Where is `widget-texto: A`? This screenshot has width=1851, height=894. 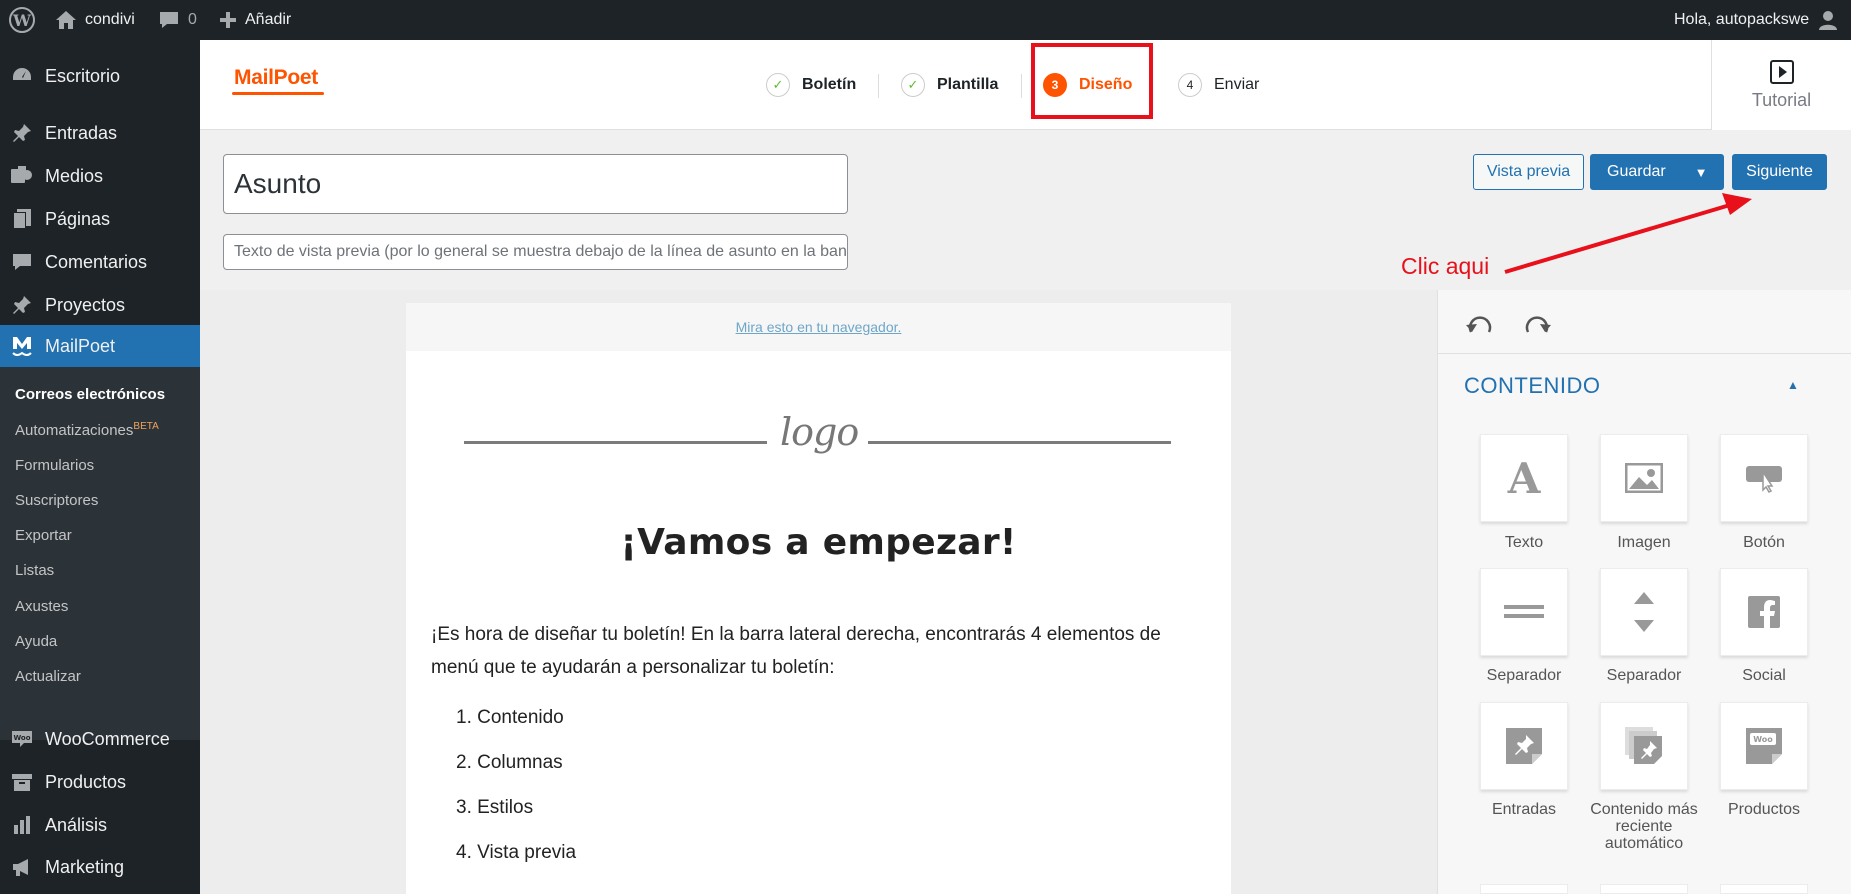
widget-texto: A is located at coordinates (1524, 478).